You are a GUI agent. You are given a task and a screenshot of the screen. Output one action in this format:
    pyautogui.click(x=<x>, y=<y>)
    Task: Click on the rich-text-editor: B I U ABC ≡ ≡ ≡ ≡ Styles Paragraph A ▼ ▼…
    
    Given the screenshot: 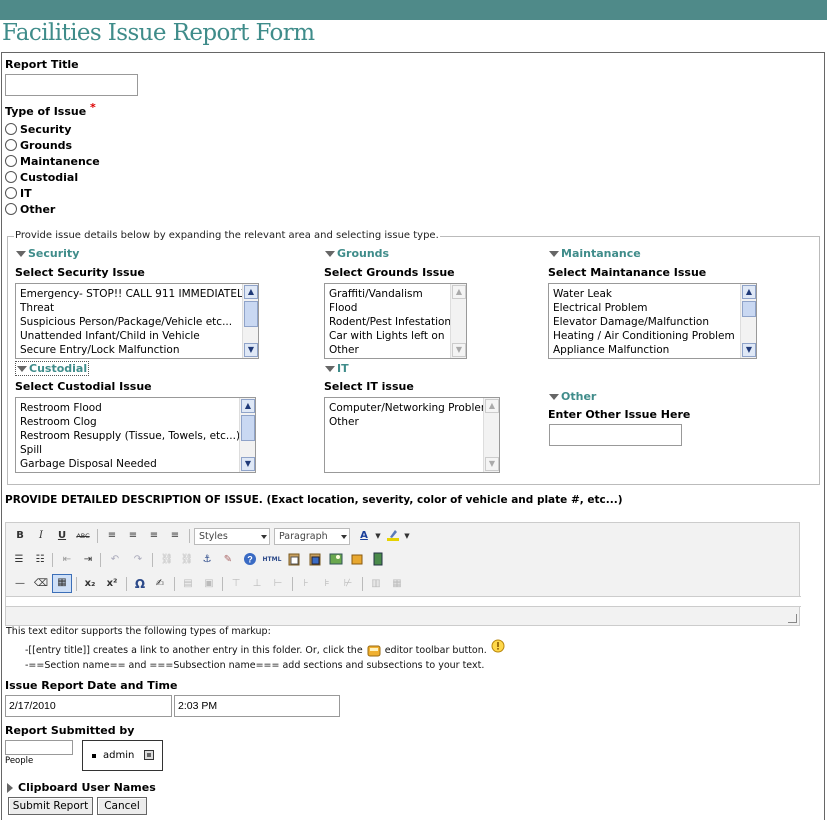 What is the action you would take?
    pyautogui.click(x=403, y=574)
    